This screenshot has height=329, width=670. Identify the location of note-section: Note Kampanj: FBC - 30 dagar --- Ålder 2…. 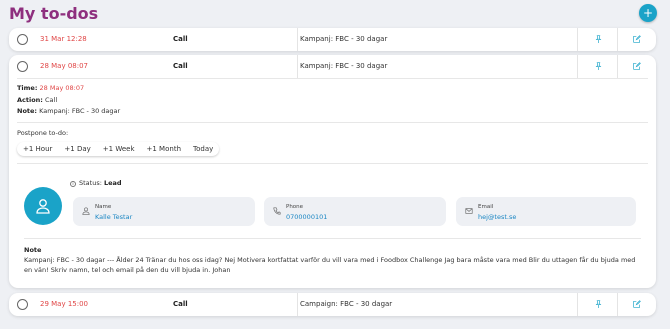
(332, 257).